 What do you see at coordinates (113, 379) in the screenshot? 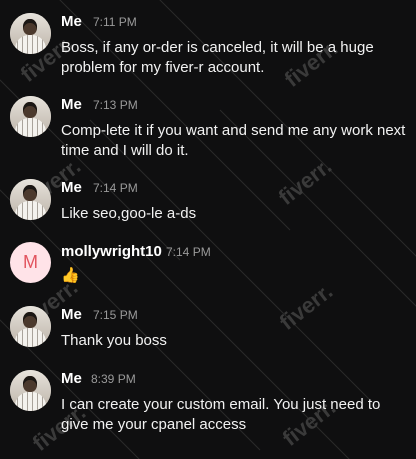
I see `message-time: 8:39 PM` at bounding box center [113, 379].